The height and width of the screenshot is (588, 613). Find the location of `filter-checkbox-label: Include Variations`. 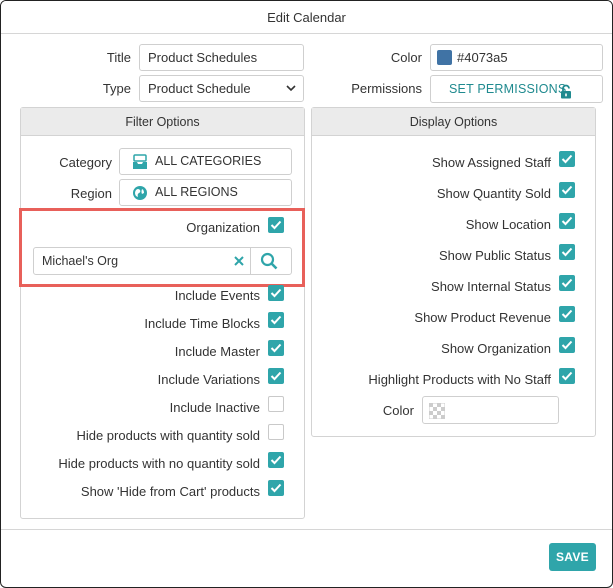

filter-checkbox-label: Include Variations is located at coordinates (208, 379).